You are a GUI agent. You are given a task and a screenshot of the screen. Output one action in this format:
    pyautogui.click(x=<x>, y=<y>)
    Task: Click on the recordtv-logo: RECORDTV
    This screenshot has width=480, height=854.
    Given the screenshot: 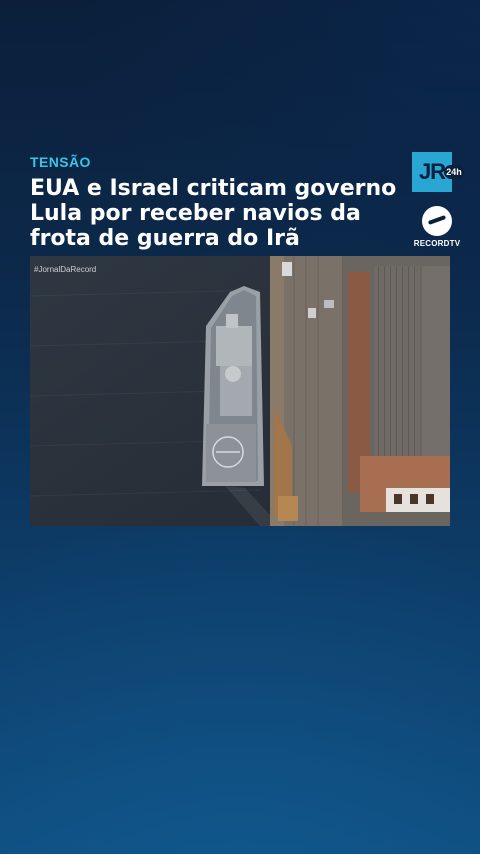 What is the action you would take?
    pyautogui.click(x=437, y=229)
    